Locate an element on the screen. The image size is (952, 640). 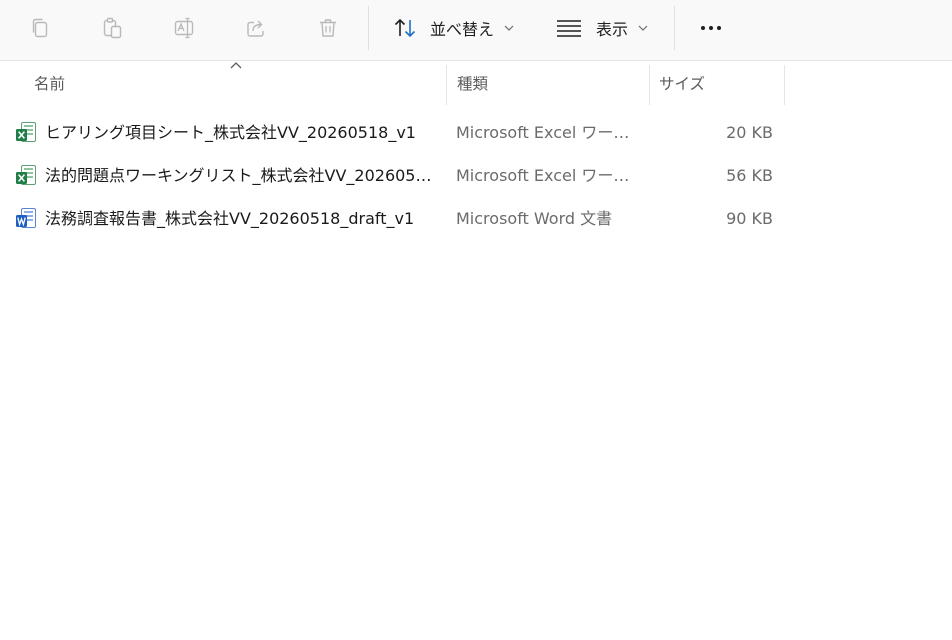
view-lines-icon is located at coordinates (569, 28).